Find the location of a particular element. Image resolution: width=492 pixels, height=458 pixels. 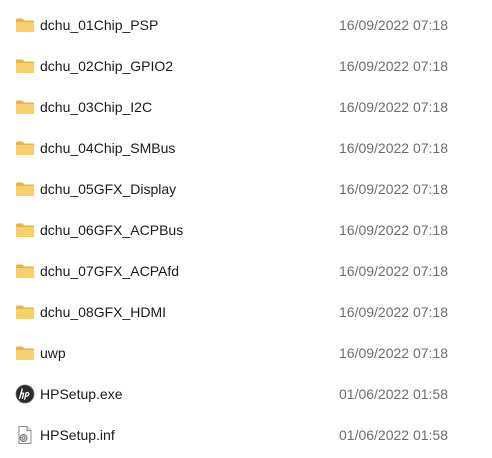

file-row: dchu_01Chip_PSP 16/09/2022 07:18 is located at coordinates (246, 24).